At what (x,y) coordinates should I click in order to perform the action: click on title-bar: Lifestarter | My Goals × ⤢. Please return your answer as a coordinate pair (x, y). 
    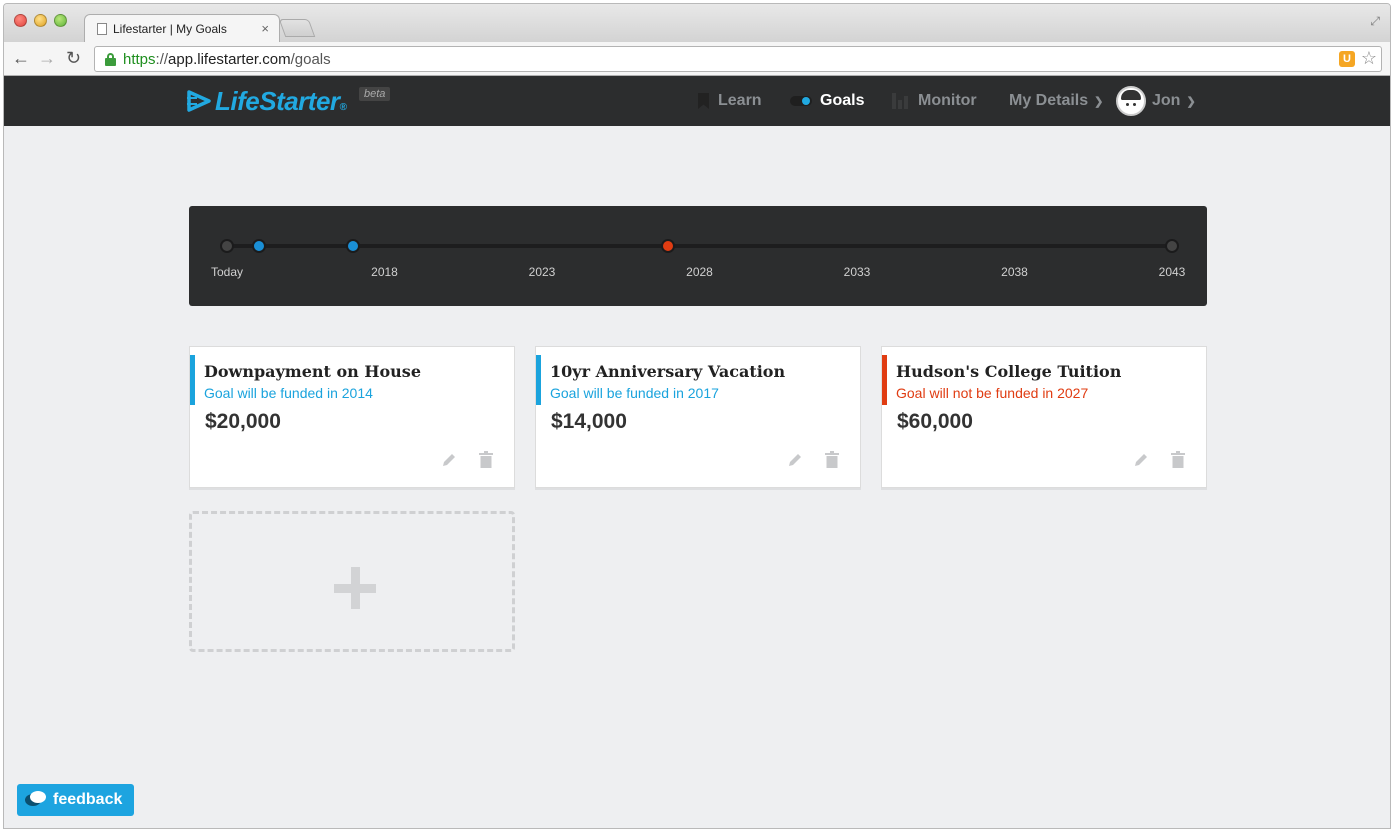
    Looking at the image, I should click on (697, 23).